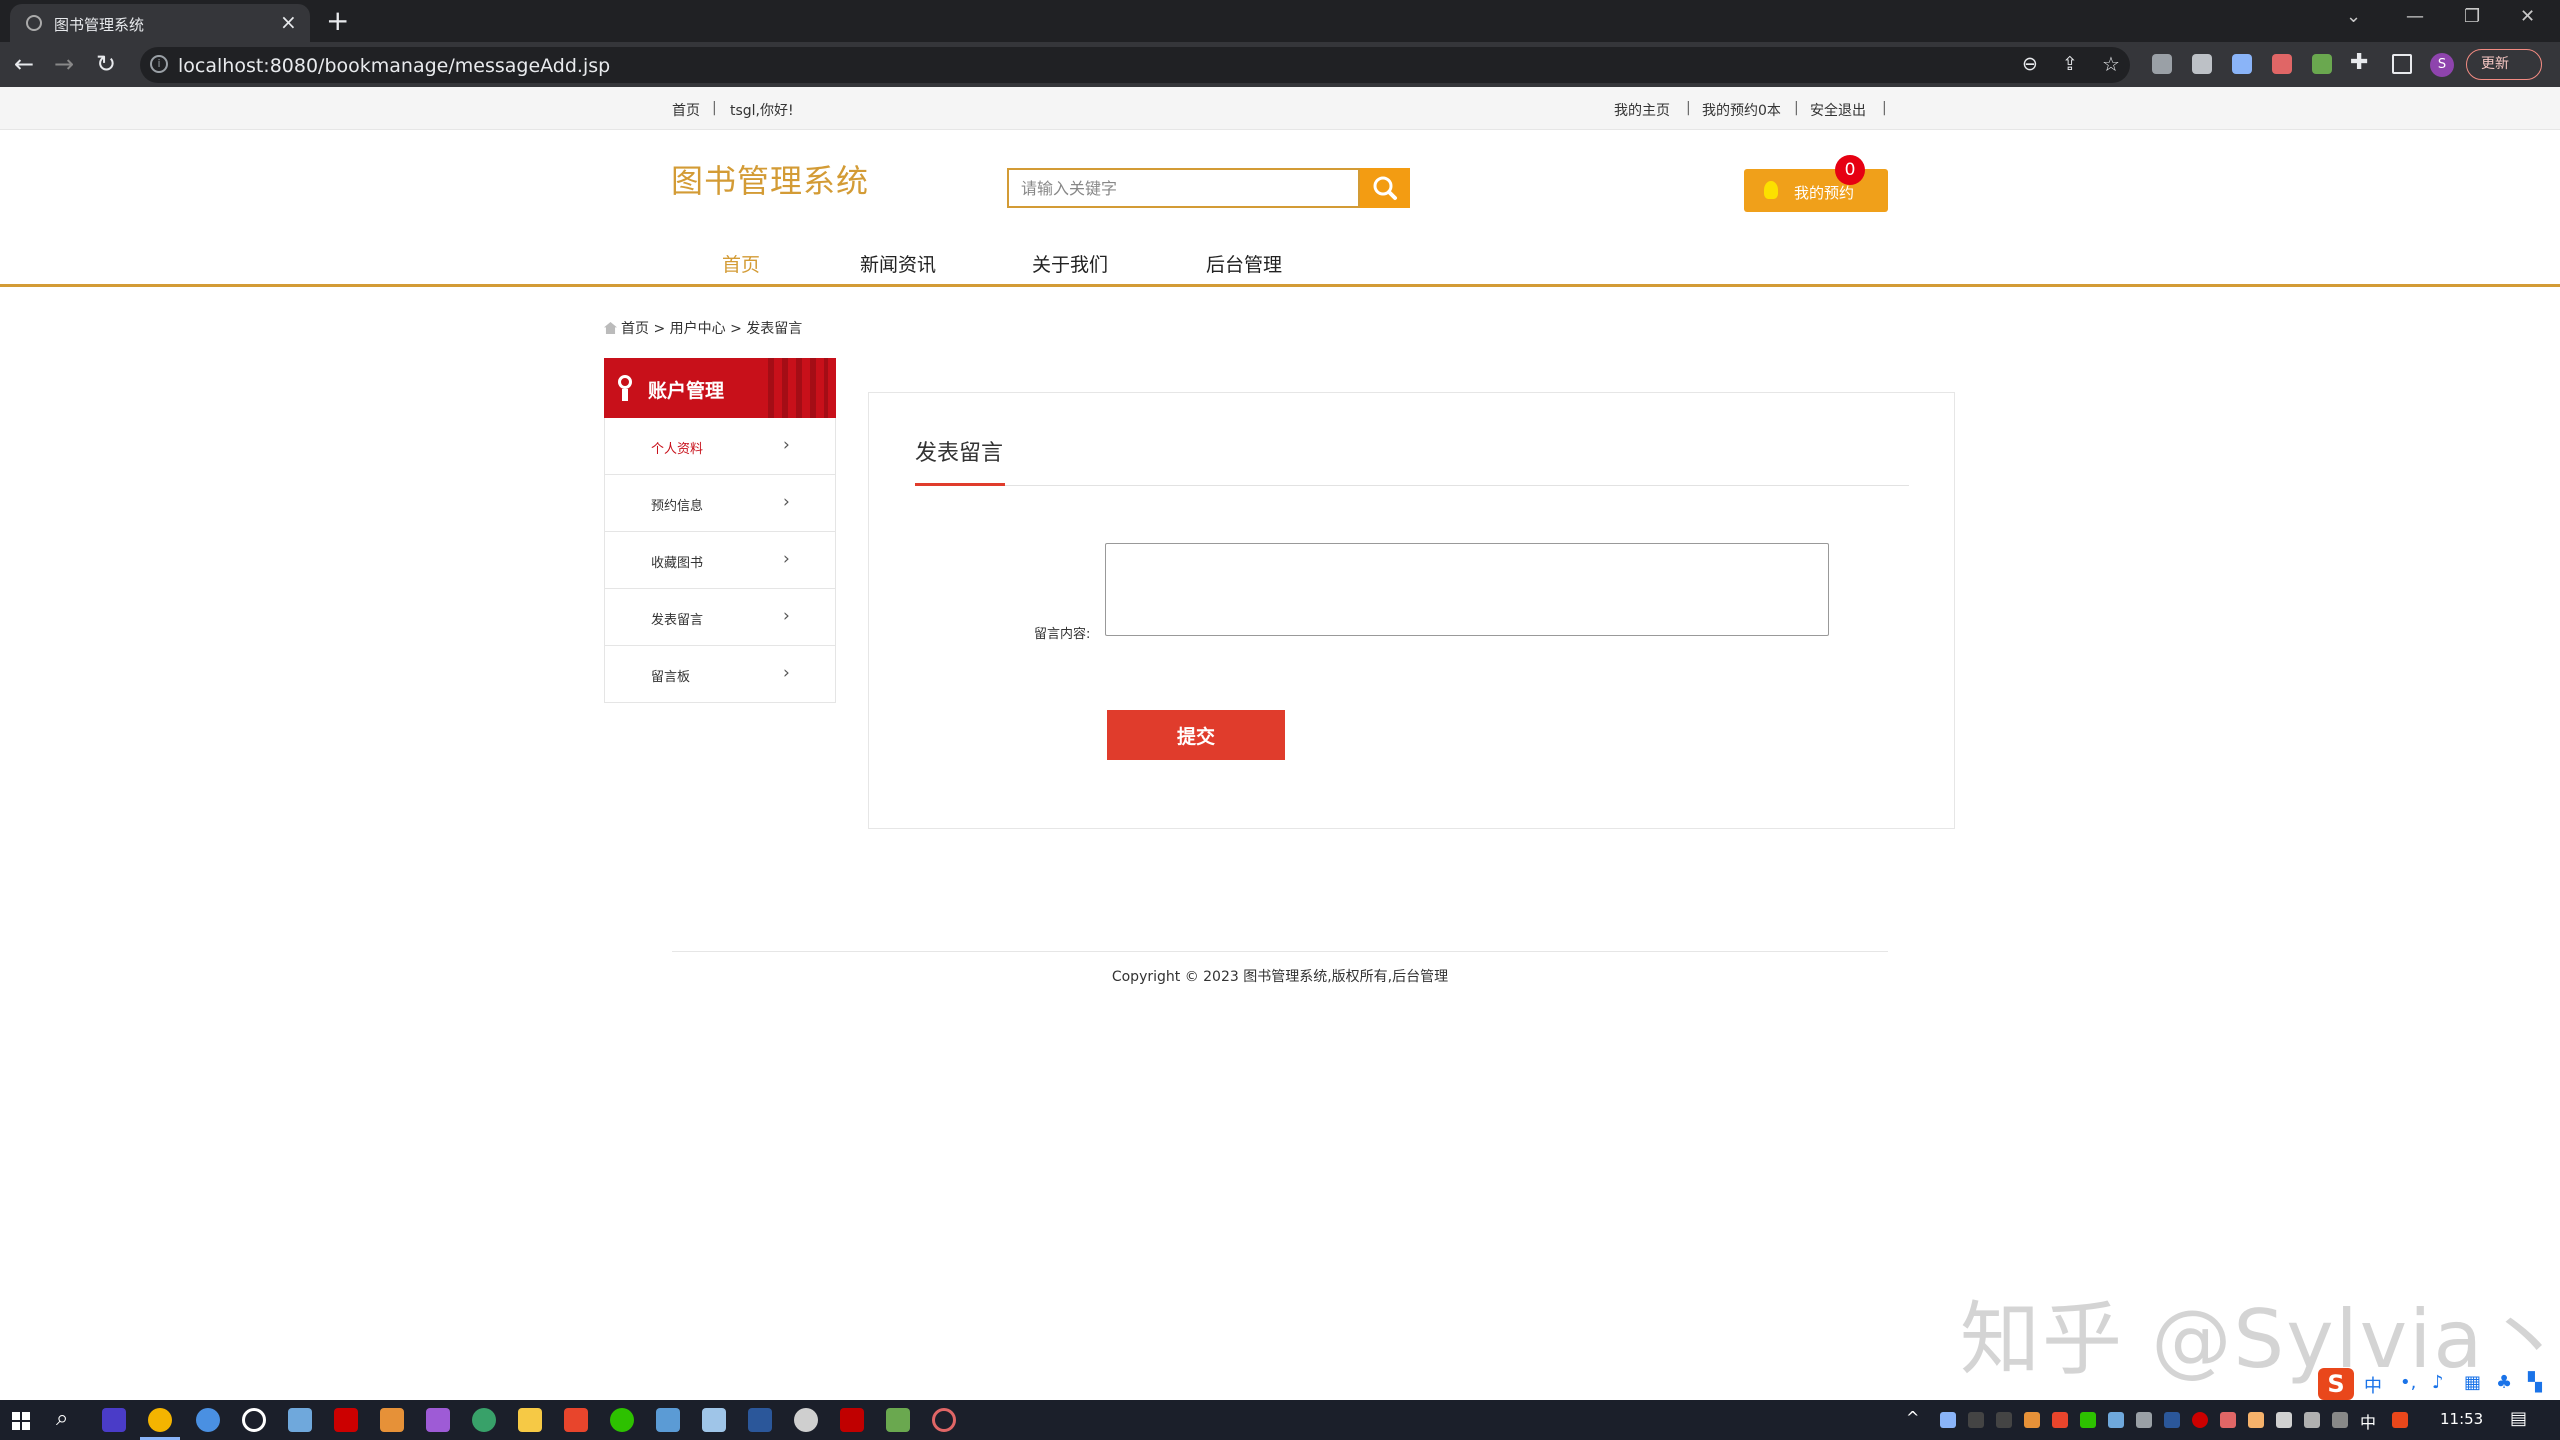  Describe the element at coordinates (741, 263) in the screenshot. I see `nav-home: 首页` at that location.